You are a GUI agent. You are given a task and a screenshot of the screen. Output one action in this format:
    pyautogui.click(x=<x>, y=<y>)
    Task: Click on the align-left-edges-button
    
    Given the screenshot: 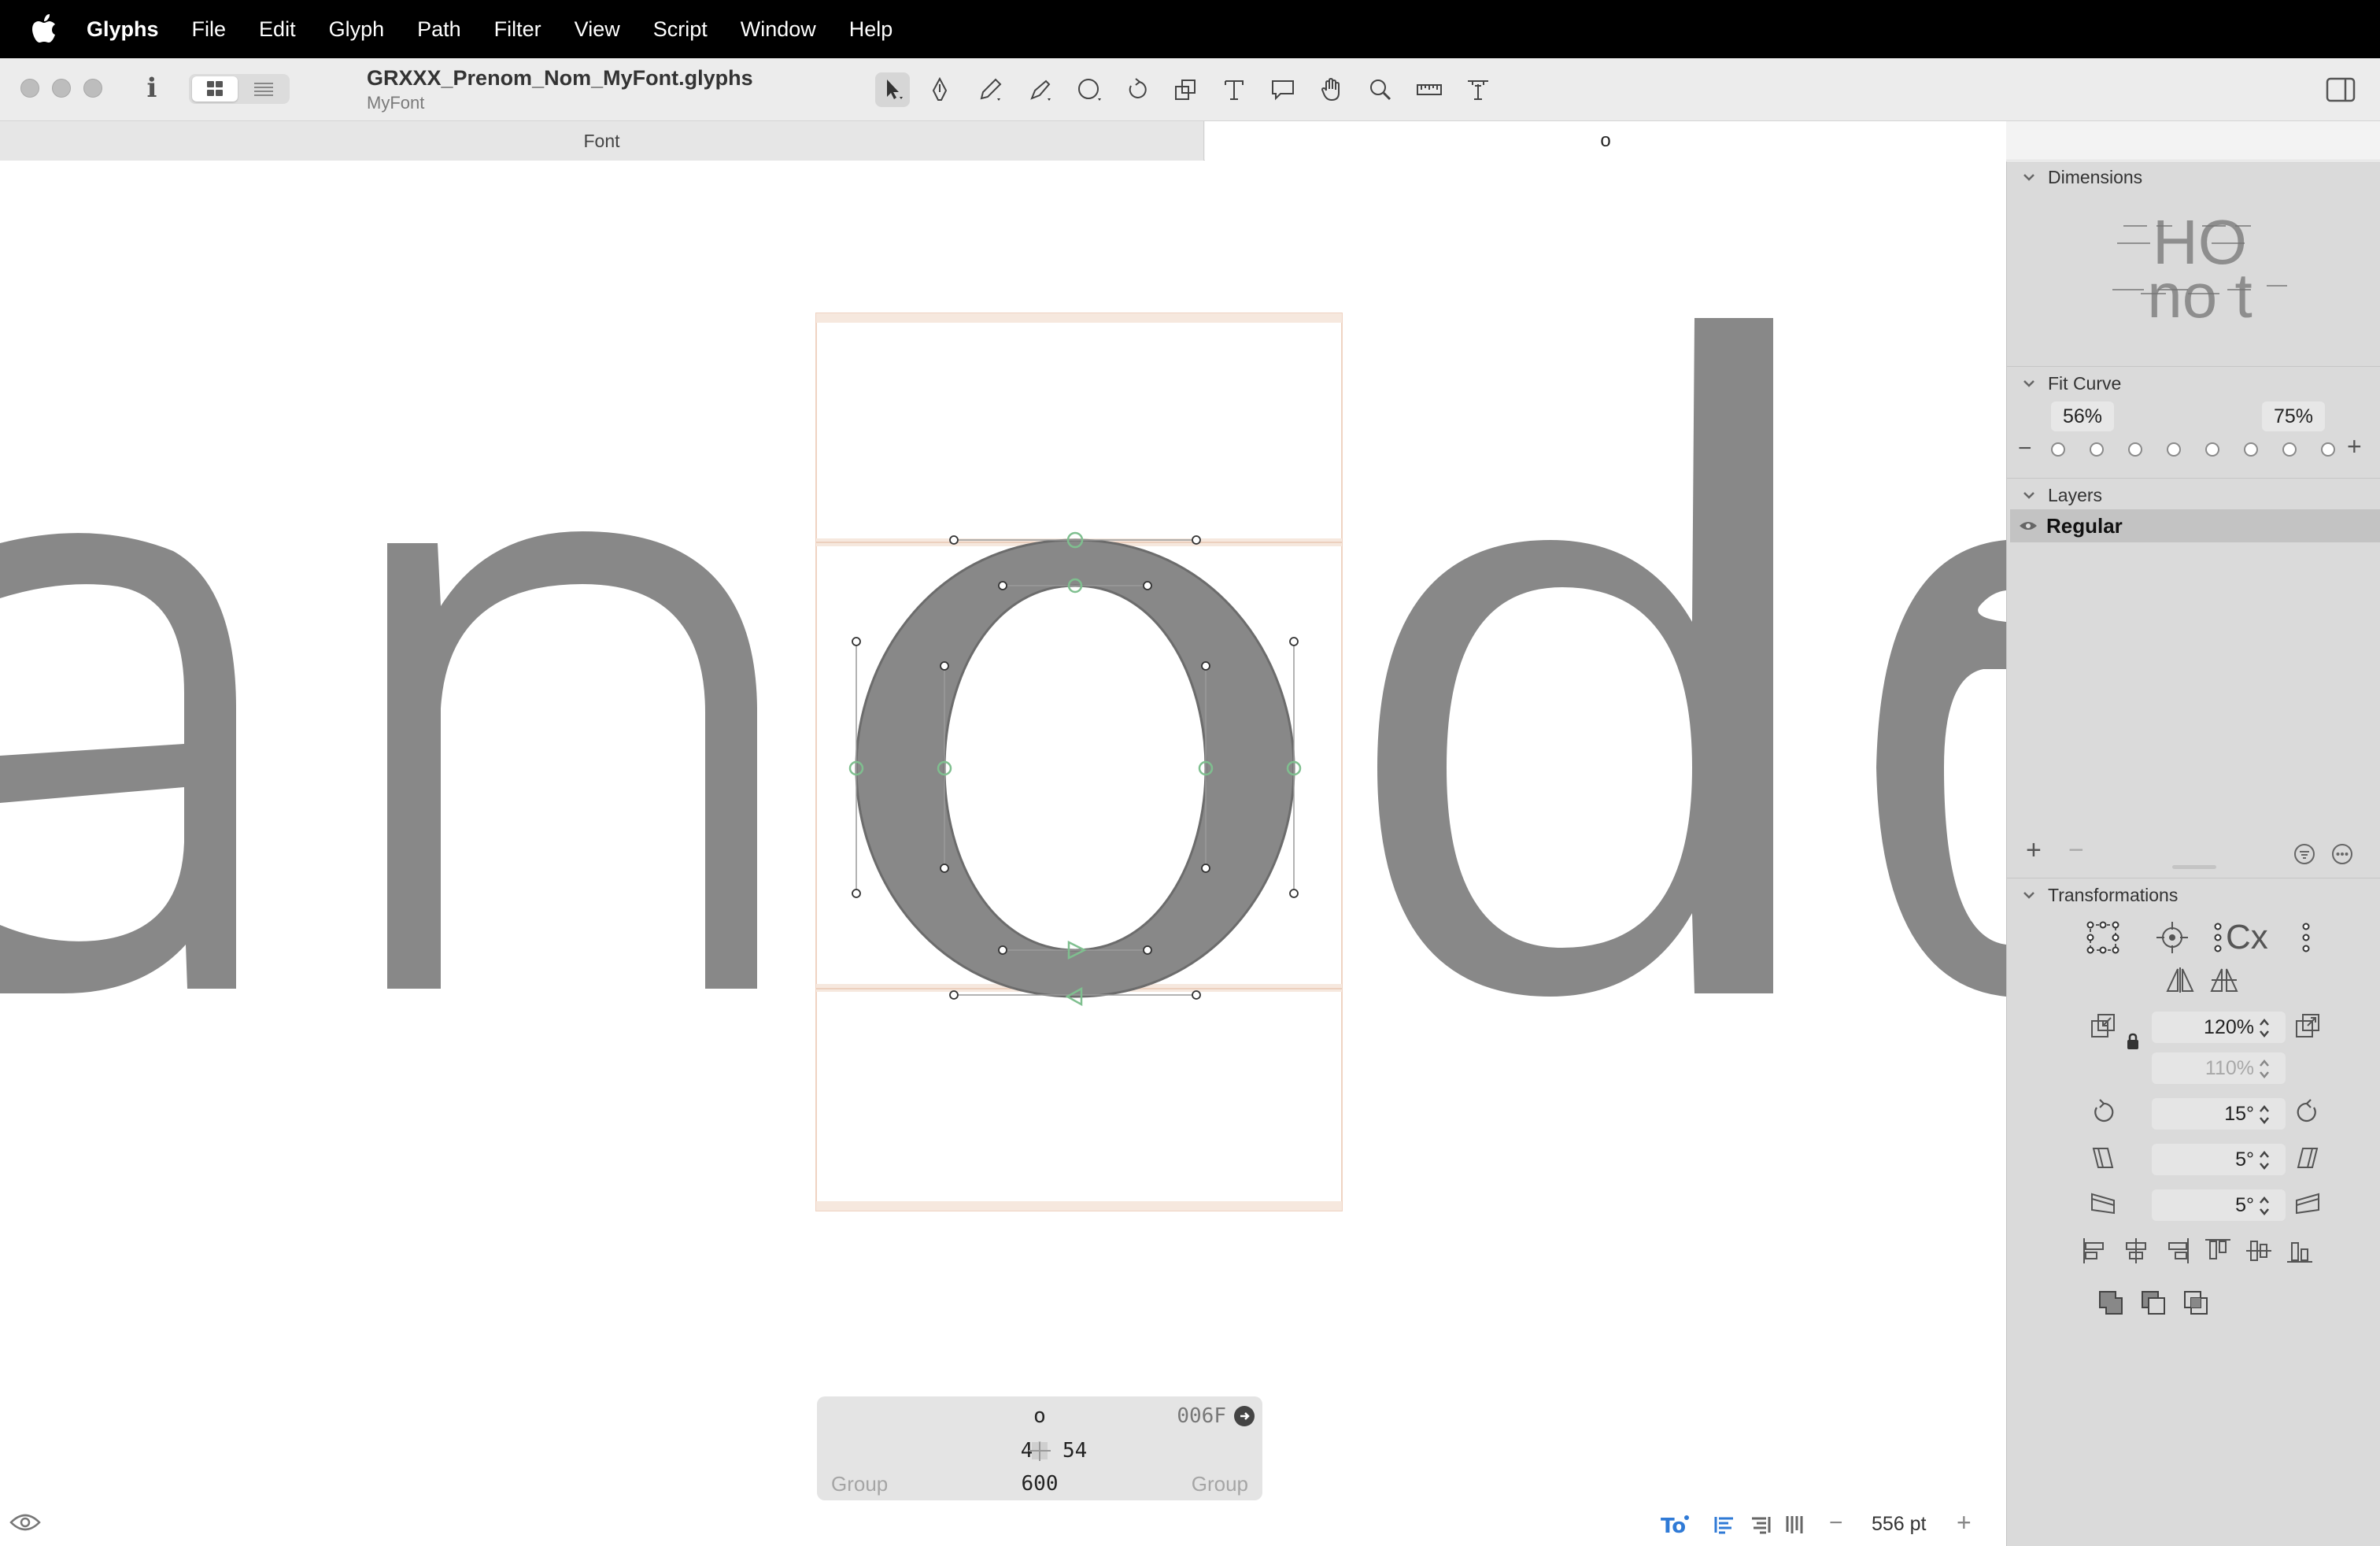 What is the action you would take?
    pyautogui.click(x=2095, y=1251)
    